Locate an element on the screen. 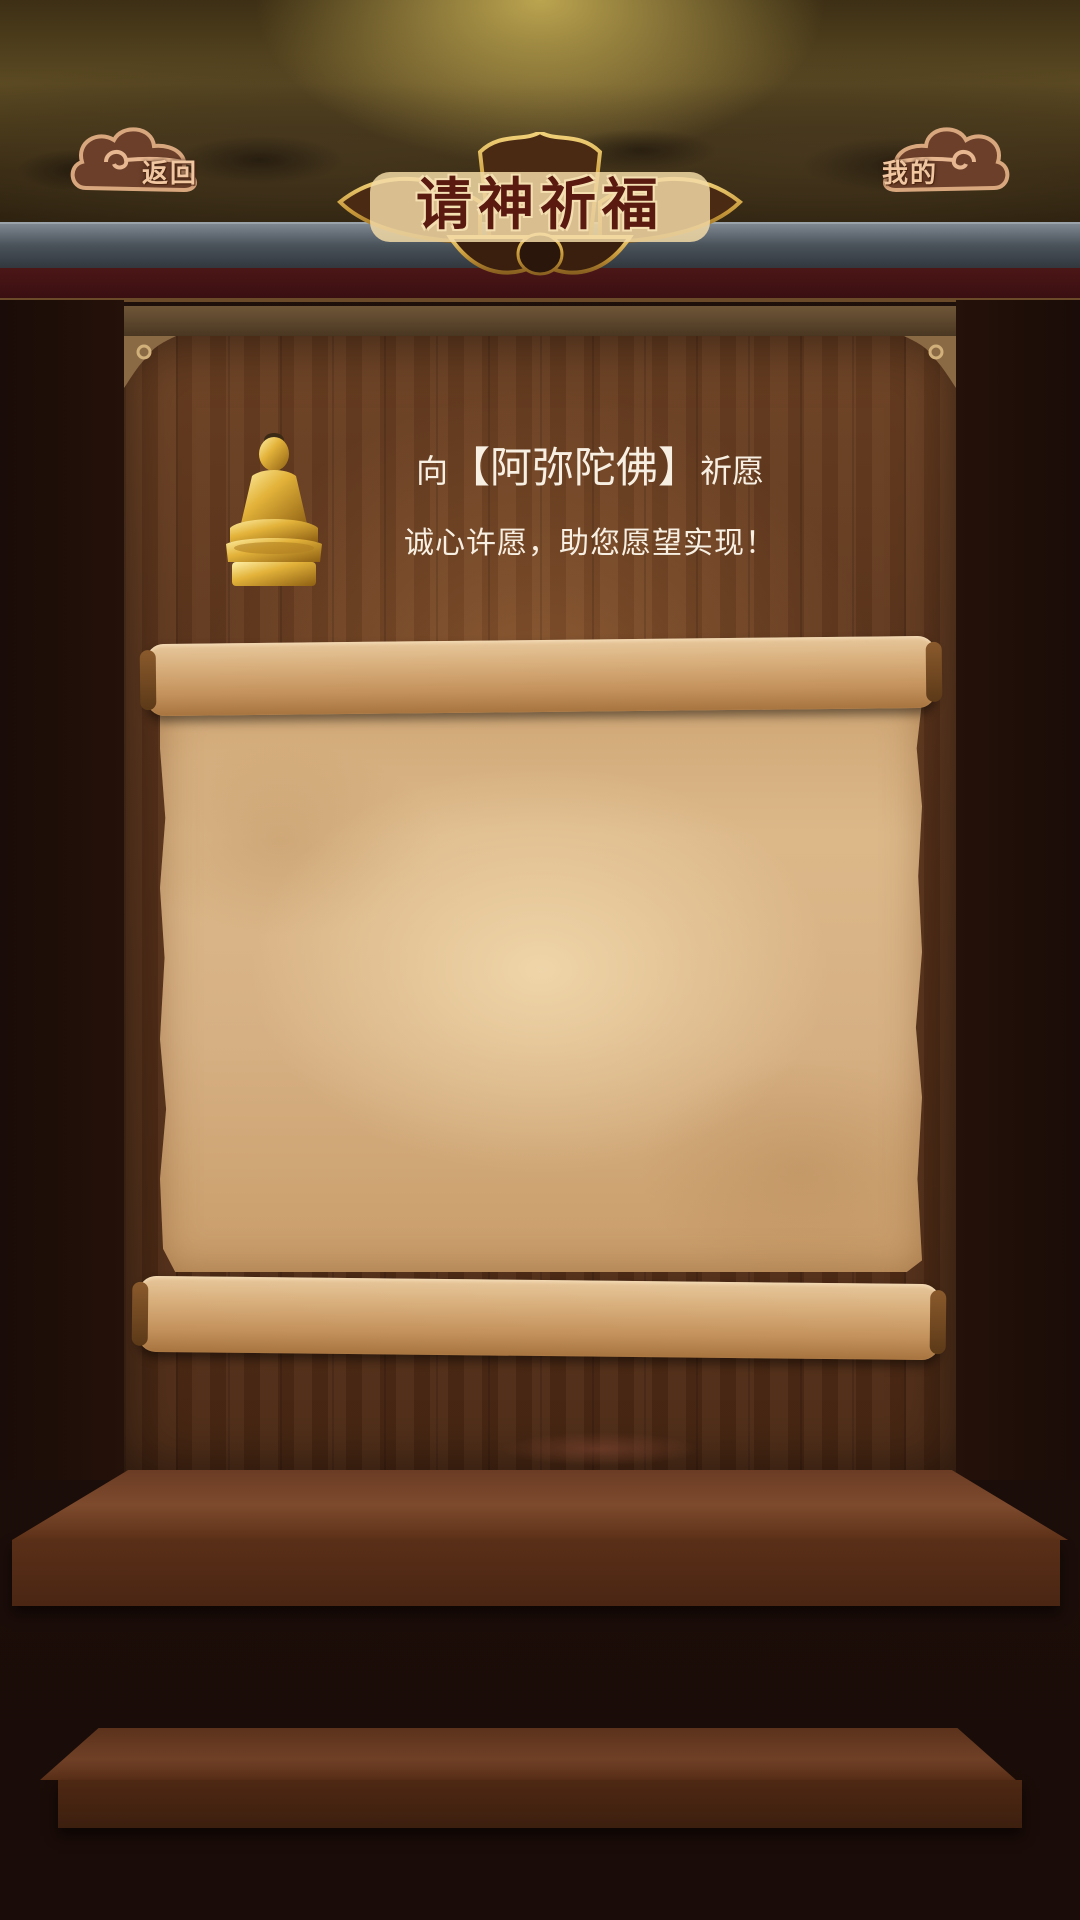  prayer-prefix: 向 is located at coordinates (431, 471).